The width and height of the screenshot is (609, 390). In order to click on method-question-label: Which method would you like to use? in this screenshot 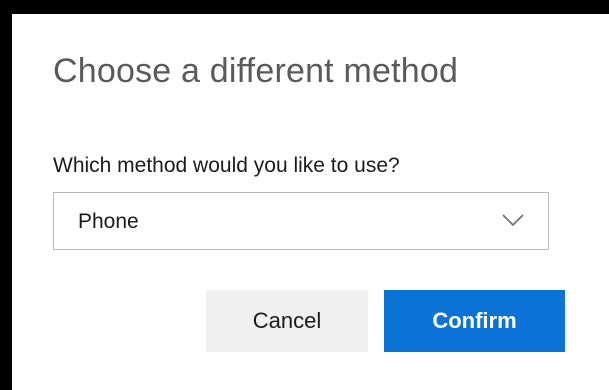, I will do `click(226, 165)`.